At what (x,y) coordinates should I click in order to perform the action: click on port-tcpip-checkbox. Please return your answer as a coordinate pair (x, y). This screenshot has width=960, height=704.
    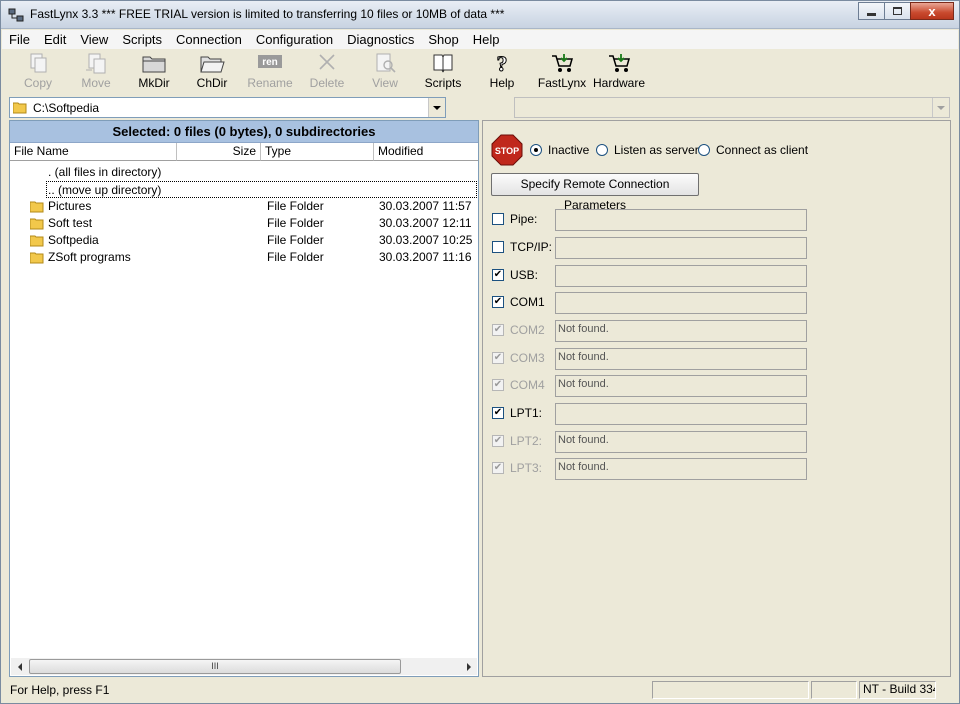
    Looking at the image, I should click on (498, 247).